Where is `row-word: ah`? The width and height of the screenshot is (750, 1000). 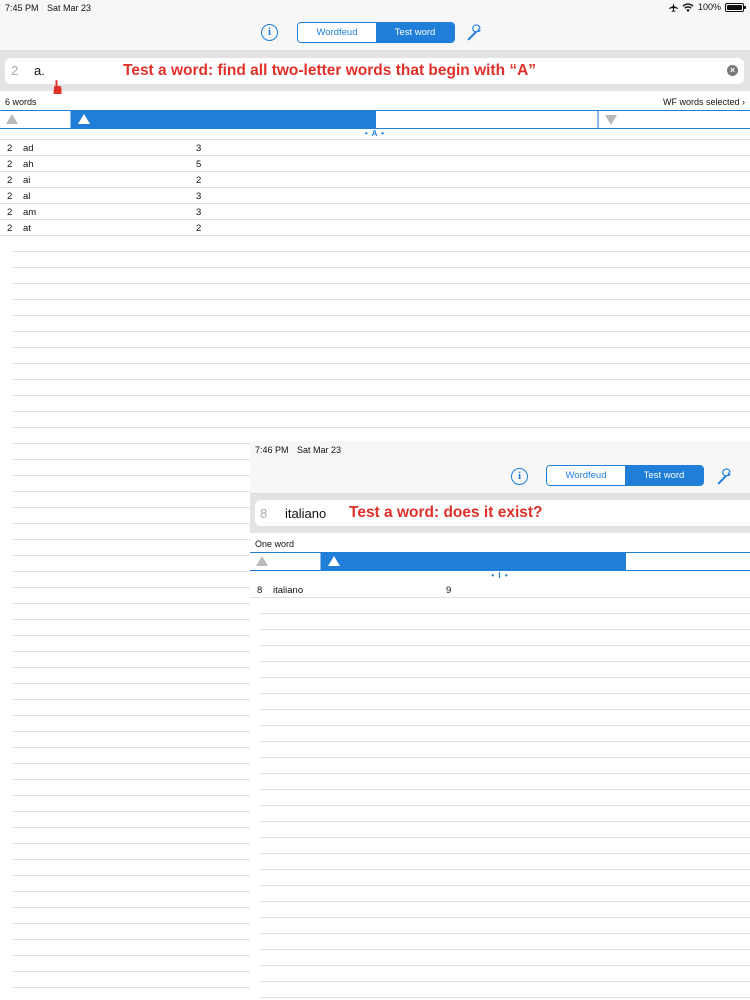 row-word: ah is located at coordinates (28, 164).